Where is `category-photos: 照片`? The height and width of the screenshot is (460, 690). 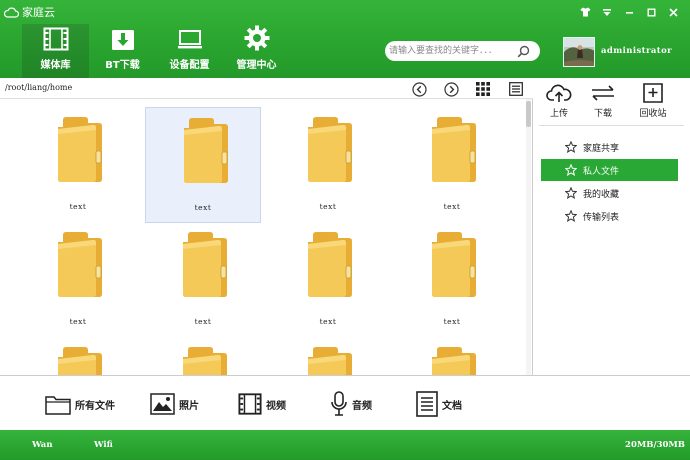
category-photos: 照片 is located at coordinates (174, 404).